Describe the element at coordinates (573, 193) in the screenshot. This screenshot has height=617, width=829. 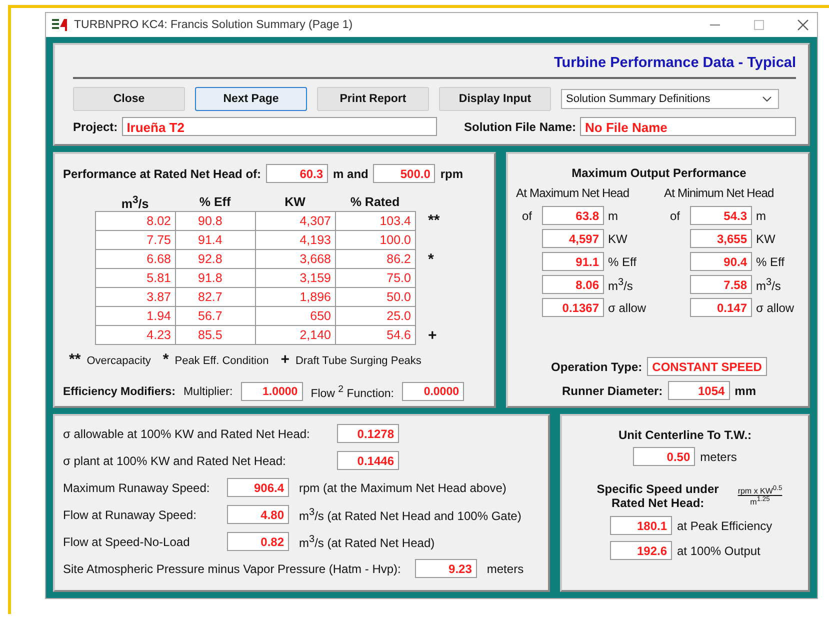
I see `column-header: At Maximum Net Head` at that location.